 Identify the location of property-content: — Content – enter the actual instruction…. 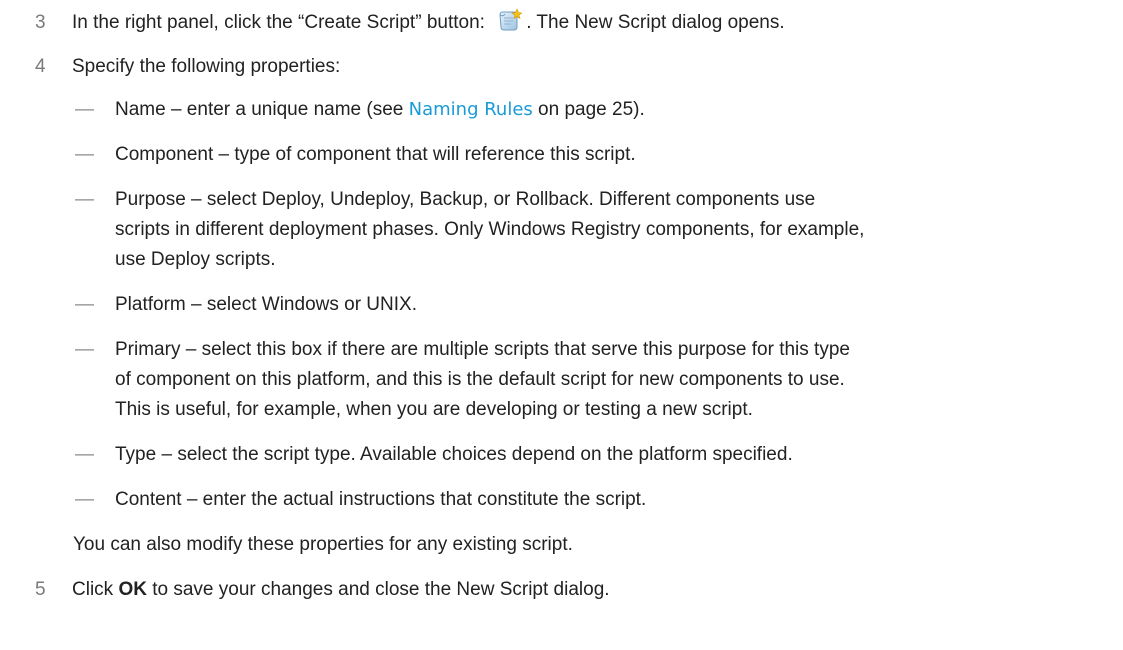
(584, 500).